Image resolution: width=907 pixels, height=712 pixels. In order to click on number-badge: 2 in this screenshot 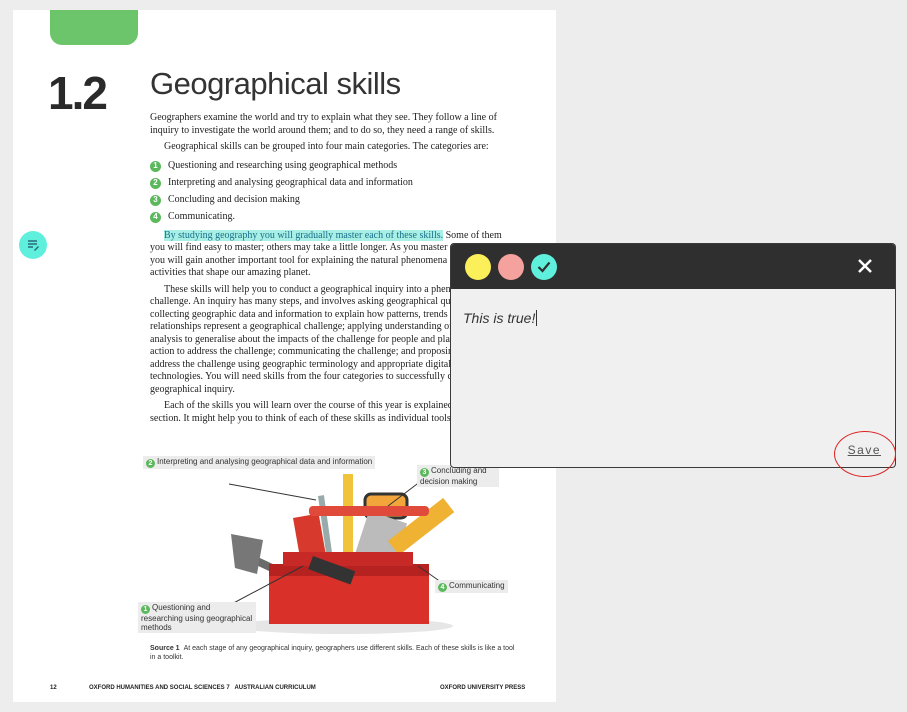, I will do `click(155, 183)`.